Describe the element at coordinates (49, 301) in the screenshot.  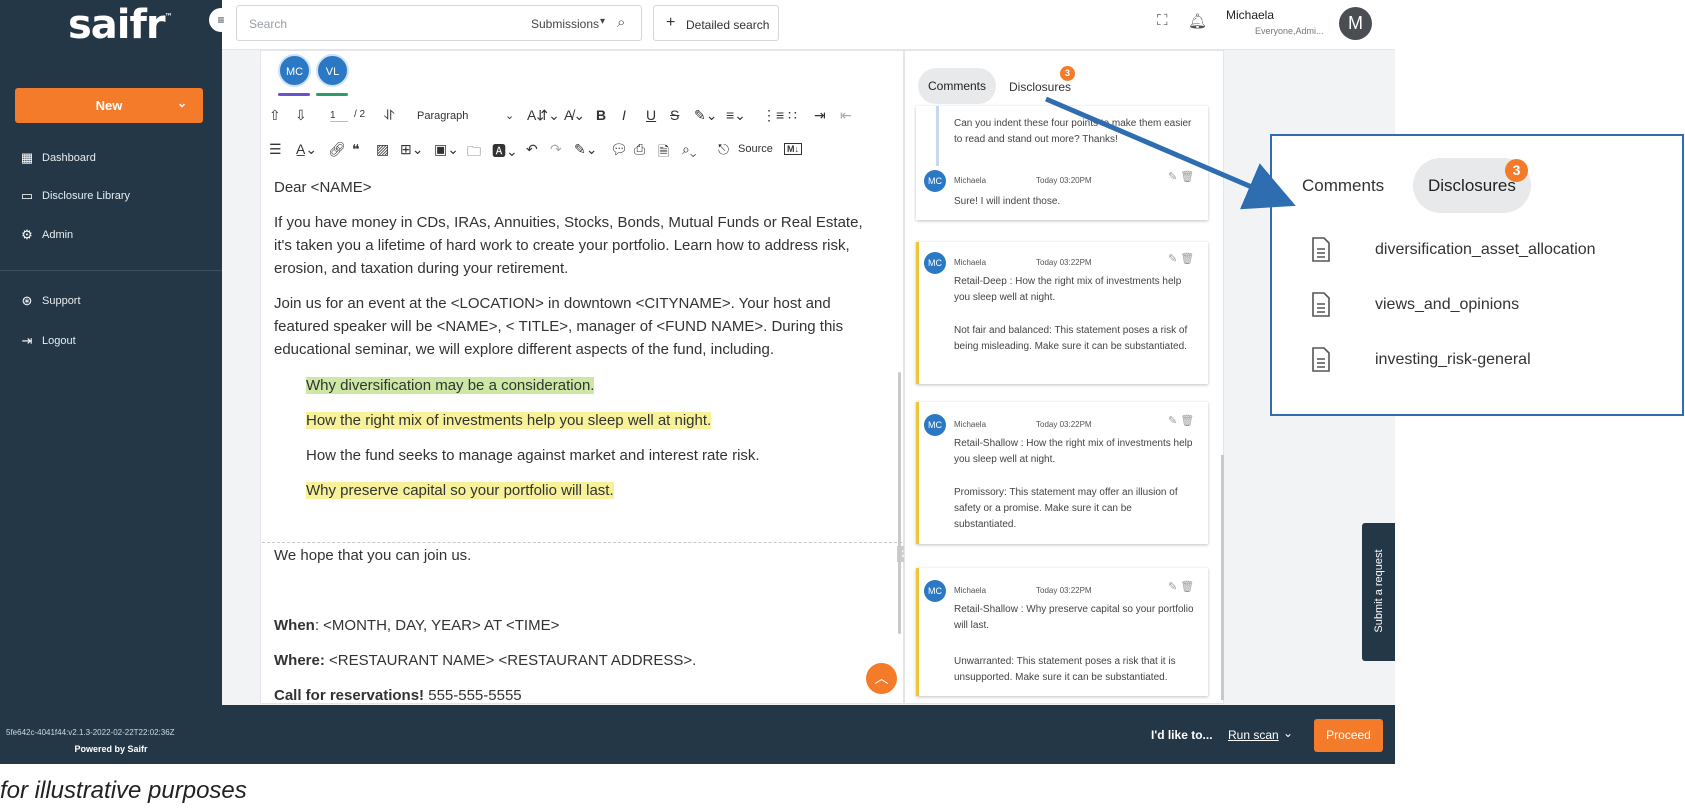
I see `sidebar-item-support: ⊛ Support` at that location.